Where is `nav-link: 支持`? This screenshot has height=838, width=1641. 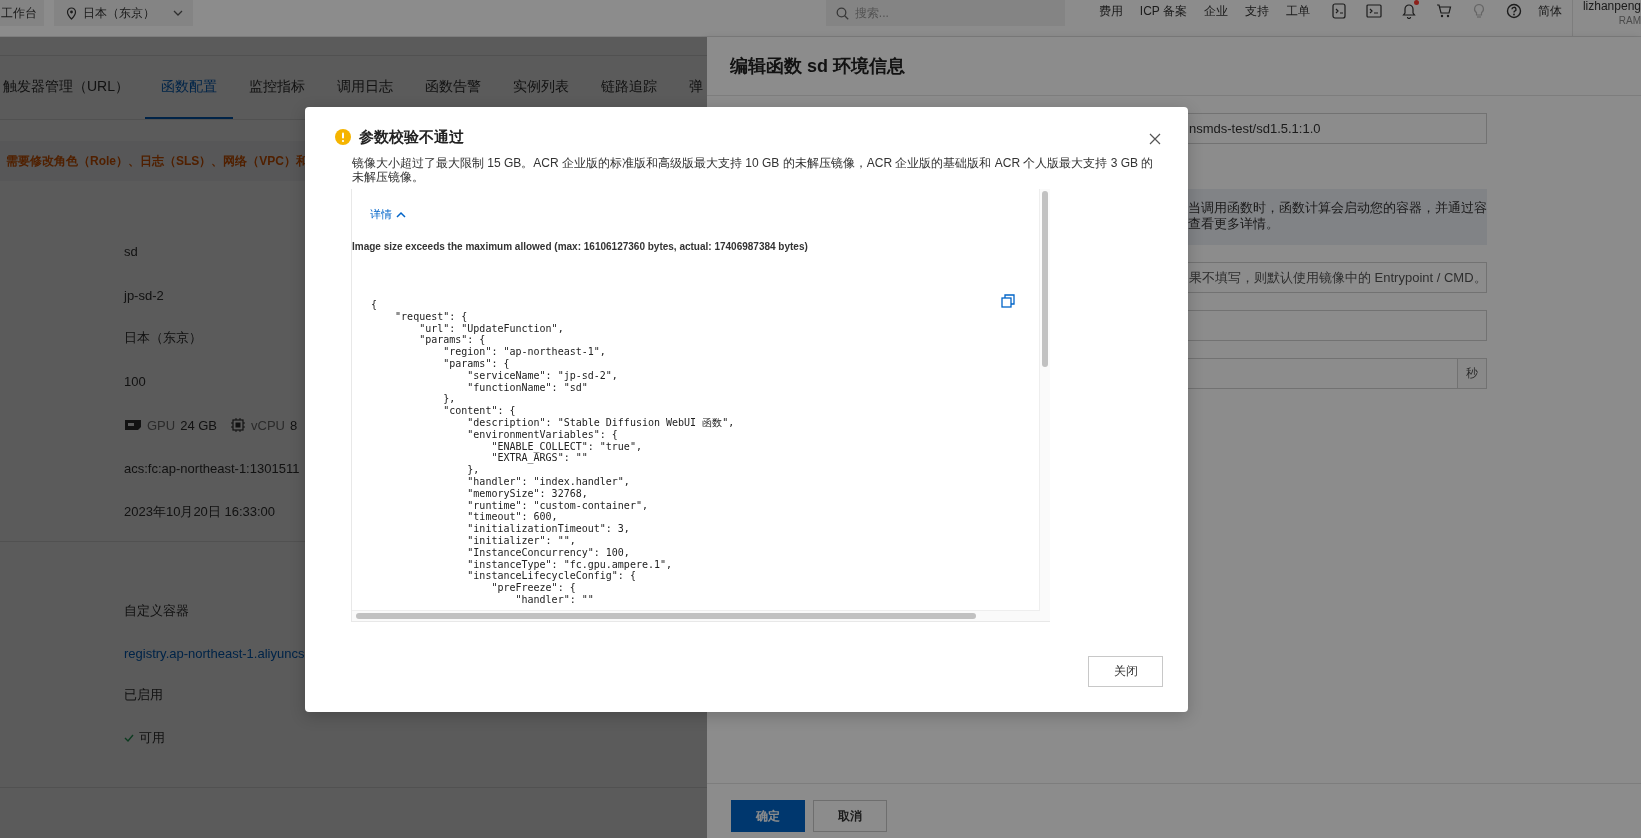 nav-link: 支持 is located at coordinates (1256, 11).